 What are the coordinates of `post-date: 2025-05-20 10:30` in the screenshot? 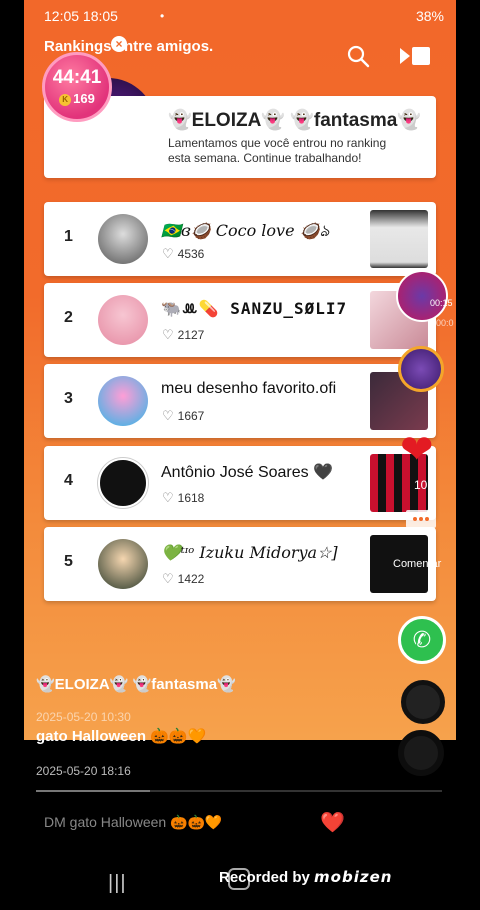 It's located at (83, 717).